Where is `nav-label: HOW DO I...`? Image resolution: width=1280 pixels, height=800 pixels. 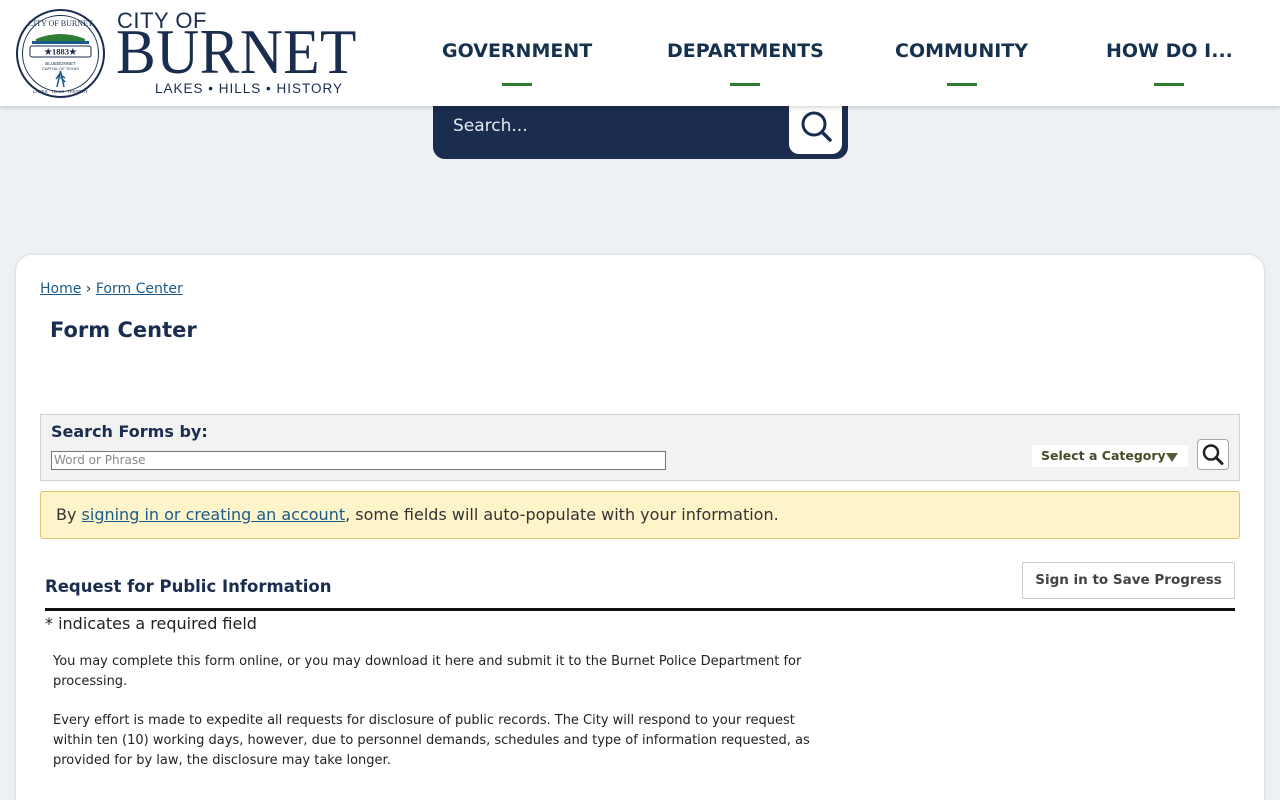
nav-label: HOW DO I... is located at coordinates (1169, 51).